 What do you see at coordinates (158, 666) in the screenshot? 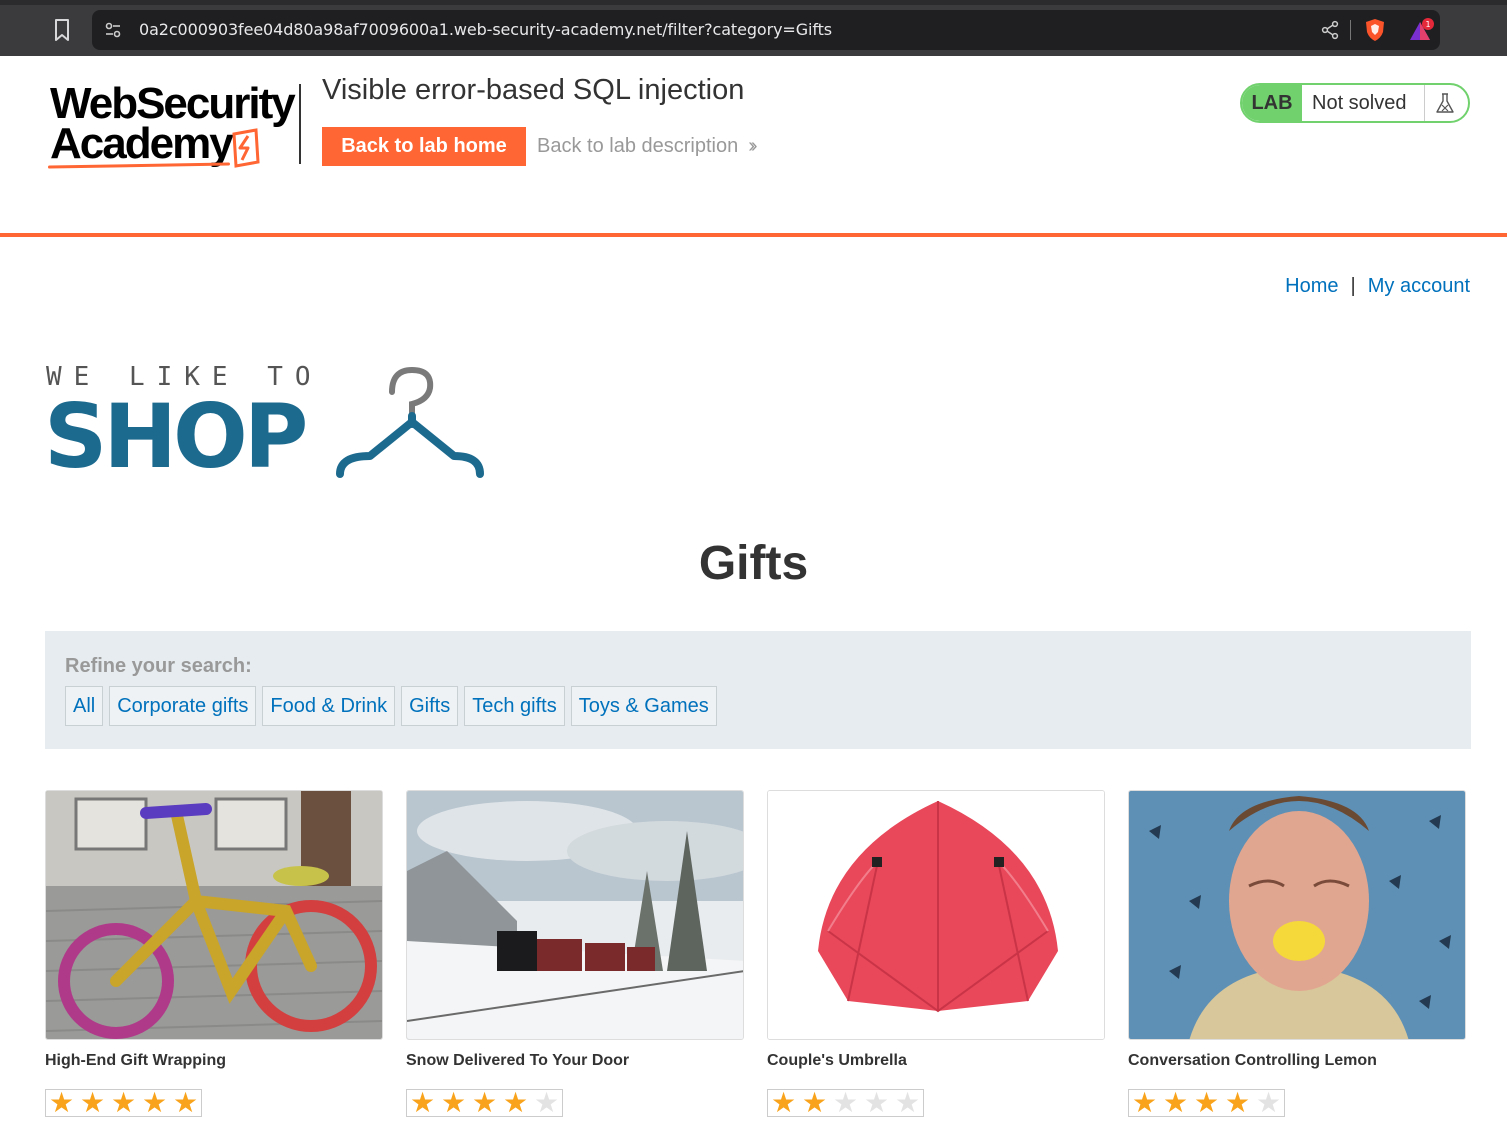
I see `filter-title: Refine your search:` at bounding box center [158, 666].